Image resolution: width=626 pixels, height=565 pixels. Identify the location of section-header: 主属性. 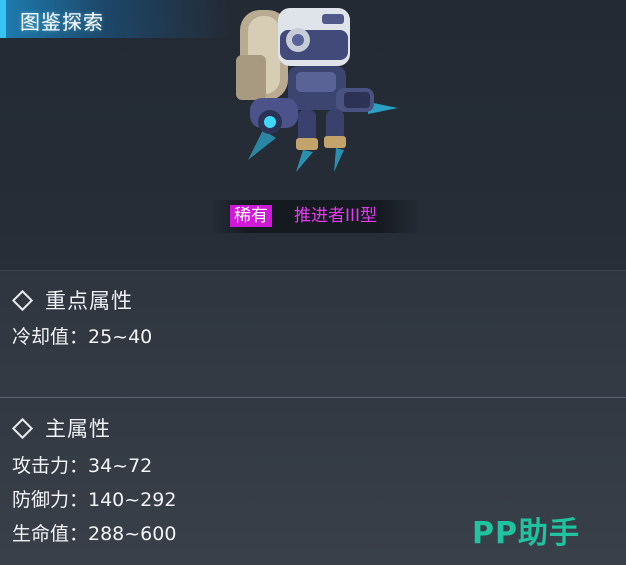
(61, 428).